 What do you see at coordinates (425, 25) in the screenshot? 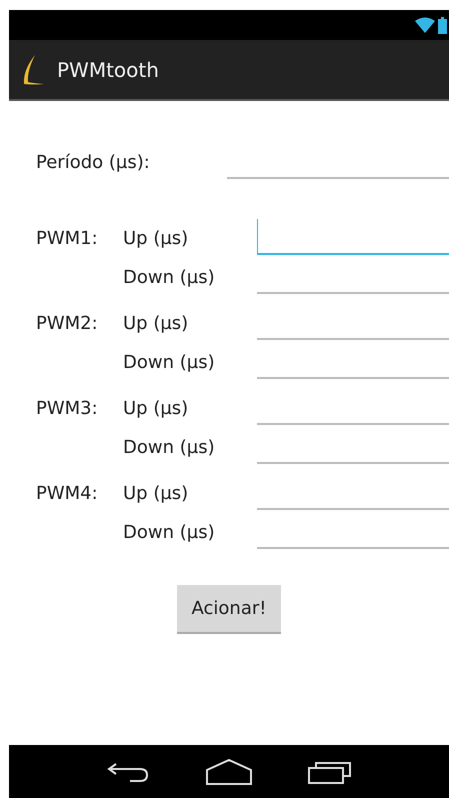
I see `wifi-icon` at bounding box center [425, 25].